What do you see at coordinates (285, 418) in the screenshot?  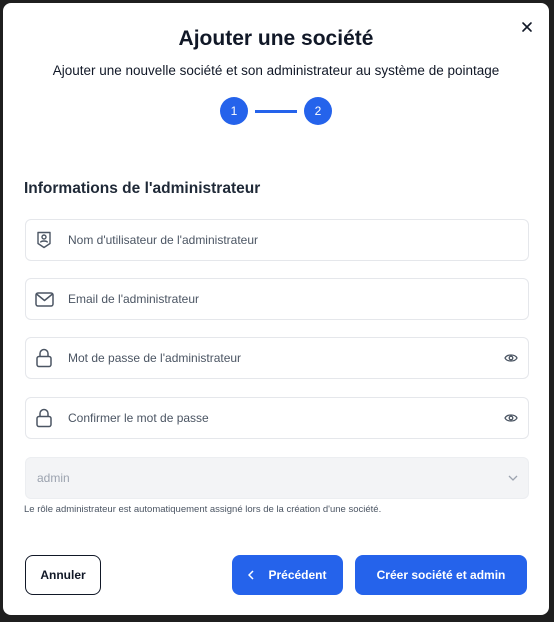 I see `confirm-password-input` at bounding box center [285, 418].